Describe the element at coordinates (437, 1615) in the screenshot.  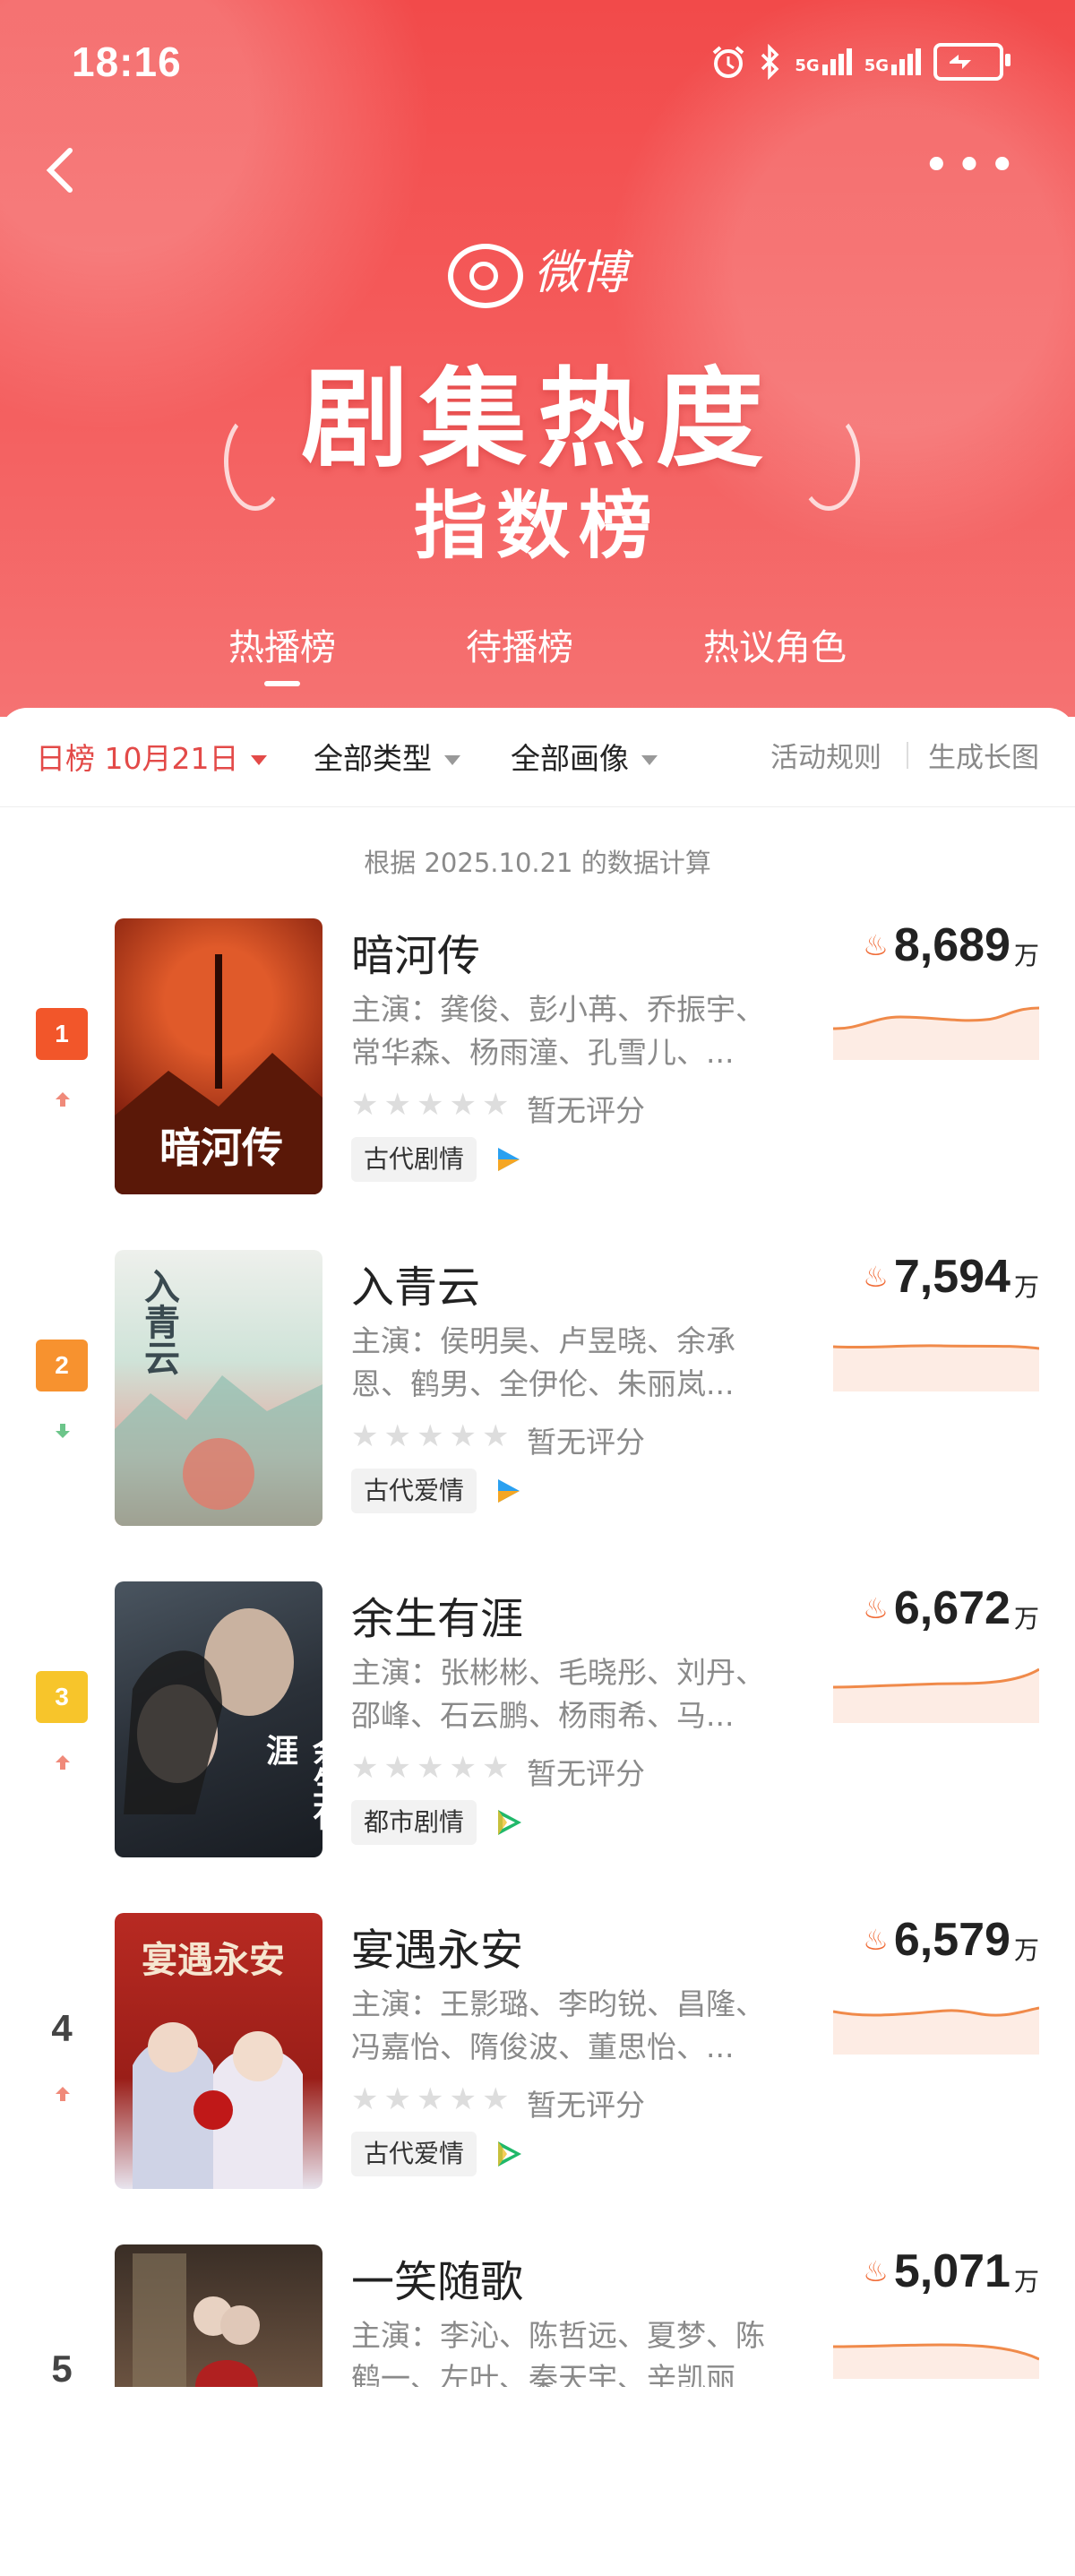
I see `drama-title: 余生有涯` at that location.